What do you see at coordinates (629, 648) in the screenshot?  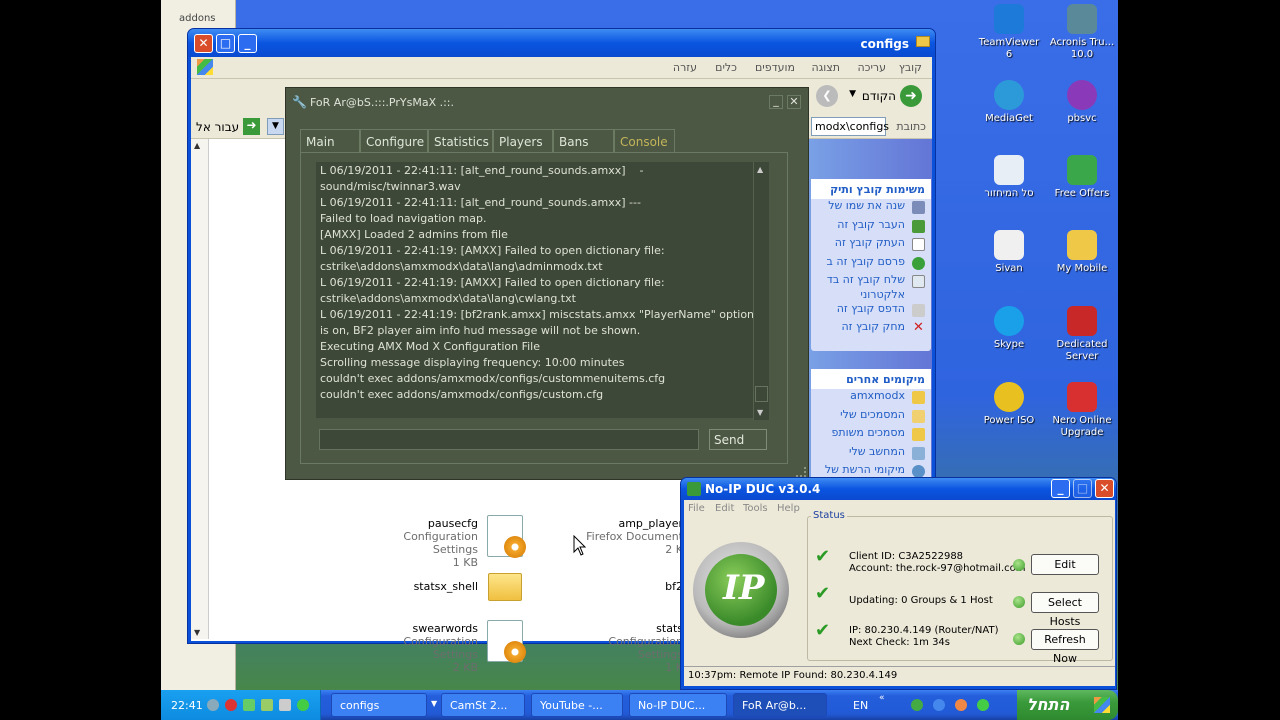 I see `file-stats: stats Configuration Settings 1 K` at bounding box center [629, 648].